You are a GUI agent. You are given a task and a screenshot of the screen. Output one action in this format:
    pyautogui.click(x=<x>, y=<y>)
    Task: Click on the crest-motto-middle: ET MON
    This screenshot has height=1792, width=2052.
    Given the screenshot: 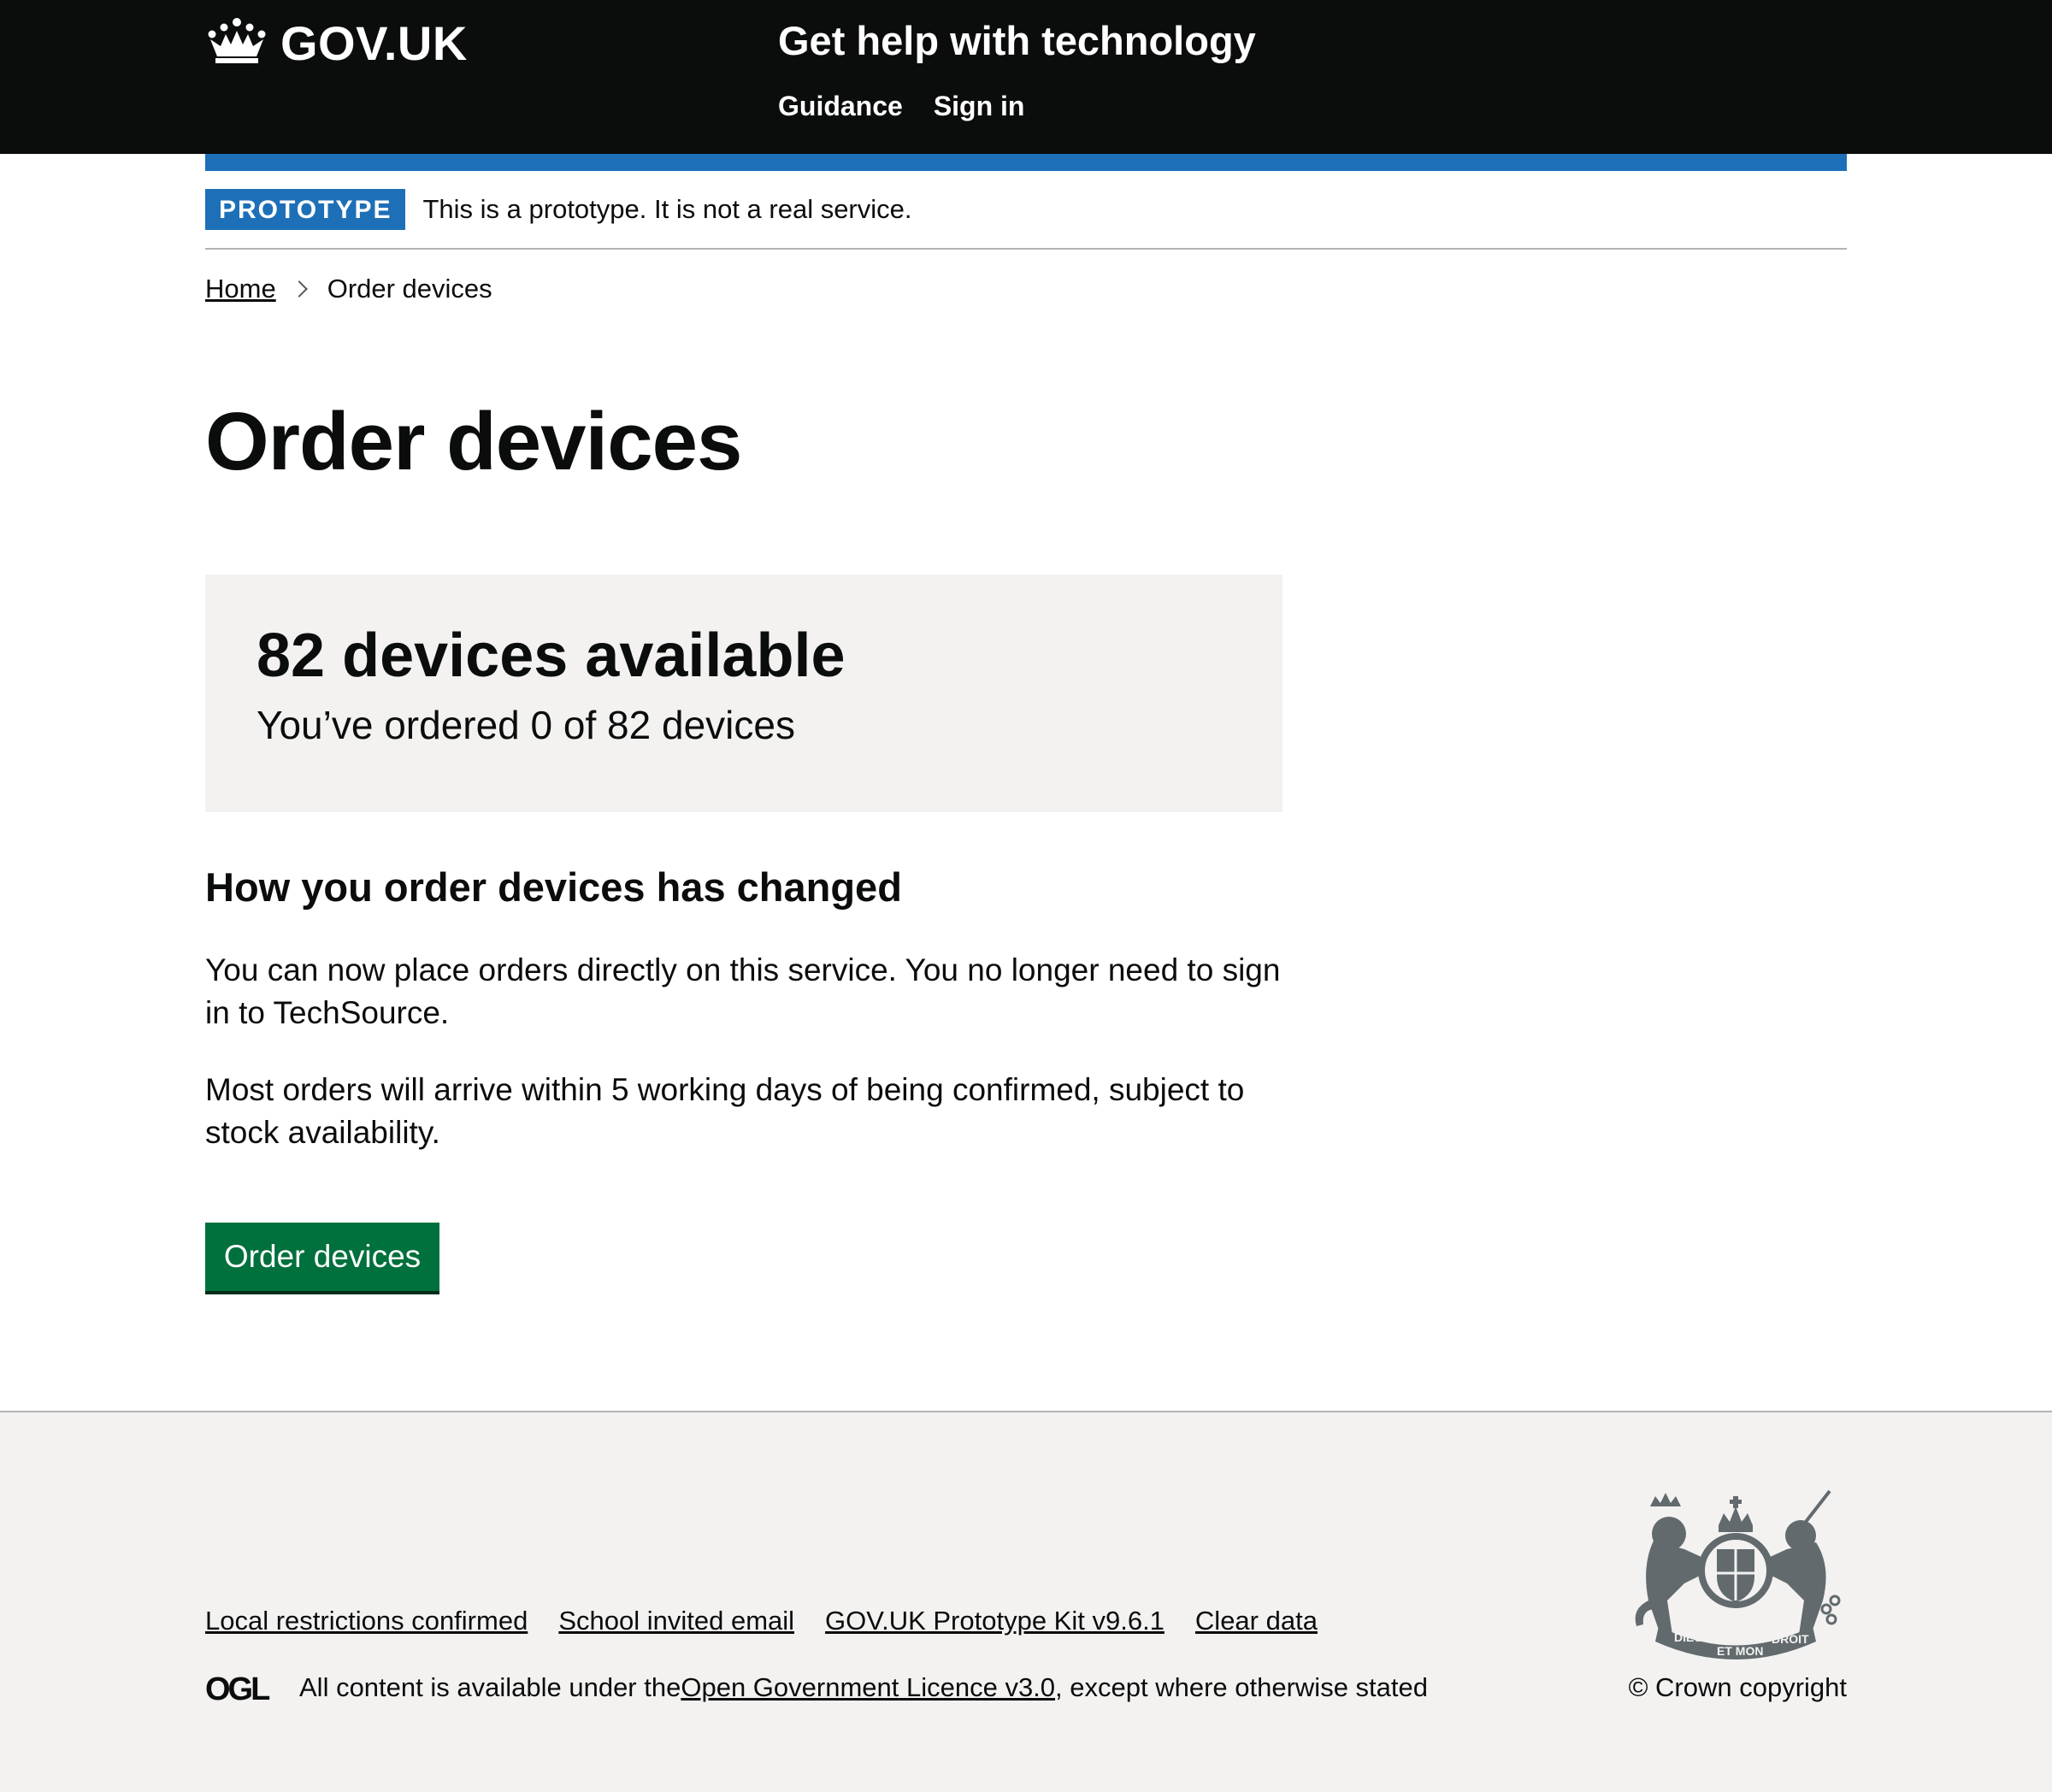 What is the action you would take?
    pyautogui.click(x=1740, y=1651)
    